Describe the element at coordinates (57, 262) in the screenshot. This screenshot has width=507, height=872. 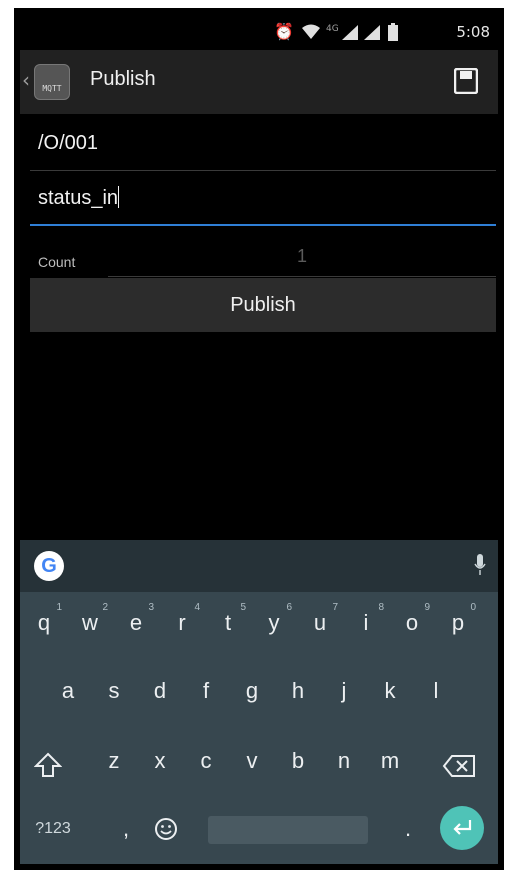
I see `count-label: Count` at that location.